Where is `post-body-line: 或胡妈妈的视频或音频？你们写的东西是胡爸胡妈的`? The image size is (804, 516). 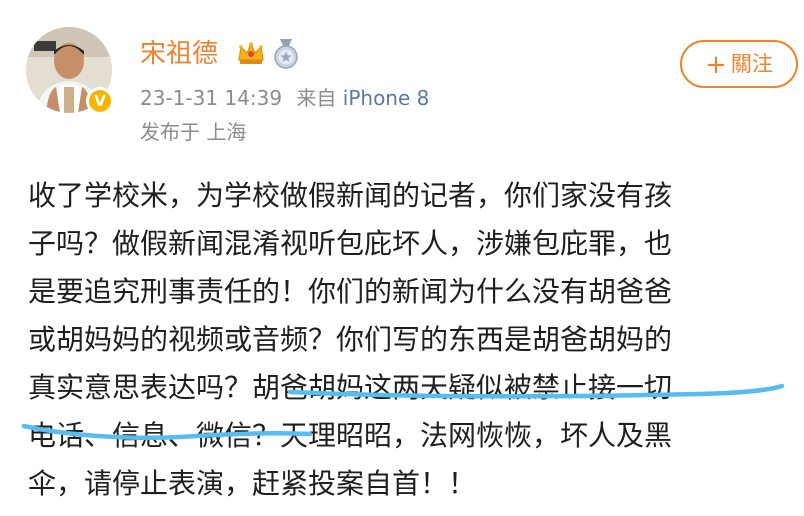 post-body-line: 或胡妈妈的视频或音频？你们写的东西是胡爸胡妈的 is located at coordinates (350, 339).